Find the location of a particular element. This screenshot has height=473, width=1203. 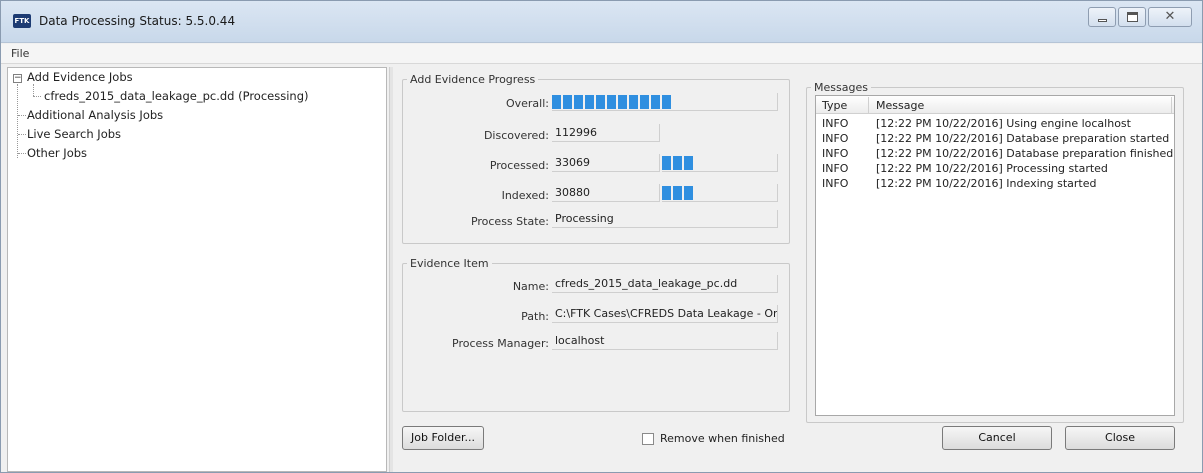

maximize-icon is located at coordinates (1132, 17).